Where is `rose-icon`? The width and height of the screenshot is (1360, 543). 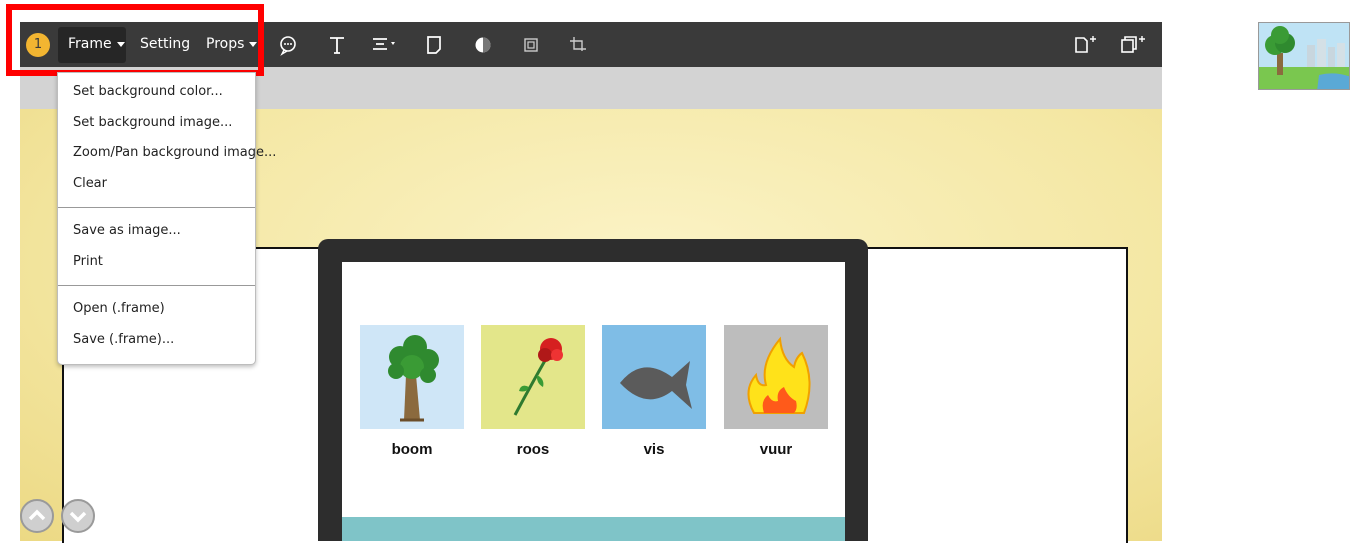
rose-icon is located at coordinates (533, 377).